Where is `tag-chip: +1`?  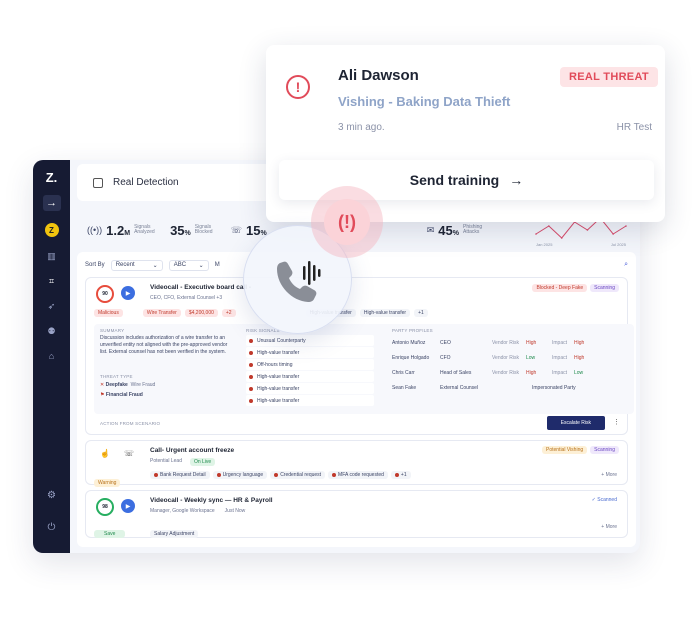 tag-chip: +1 is located at coordinates (400, 475).